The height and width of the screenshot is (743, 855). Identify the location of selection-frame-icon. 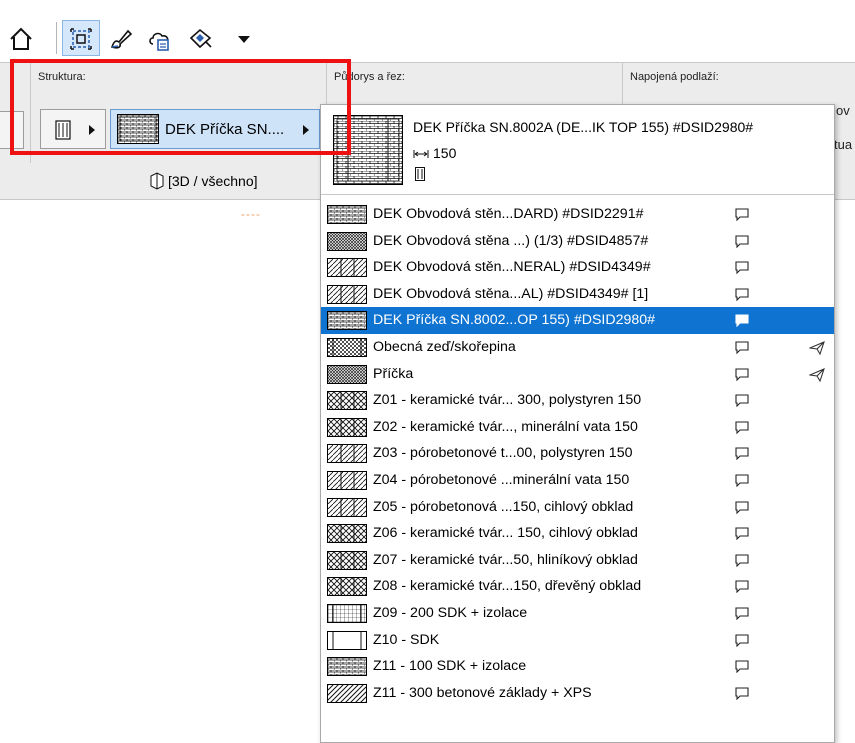
(81, 39).